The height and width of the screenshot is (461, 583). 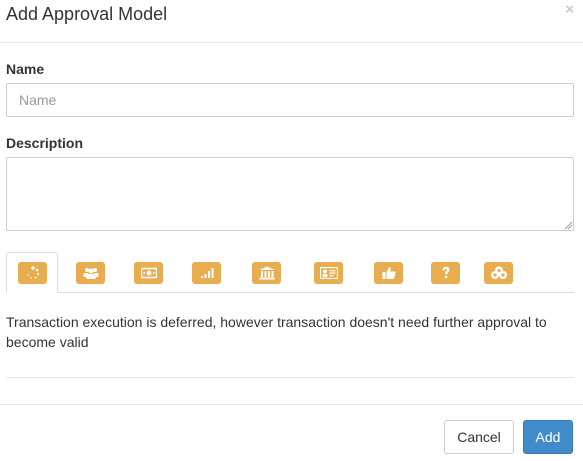 I want to click on bank-icon, so click(x=266, y=273).